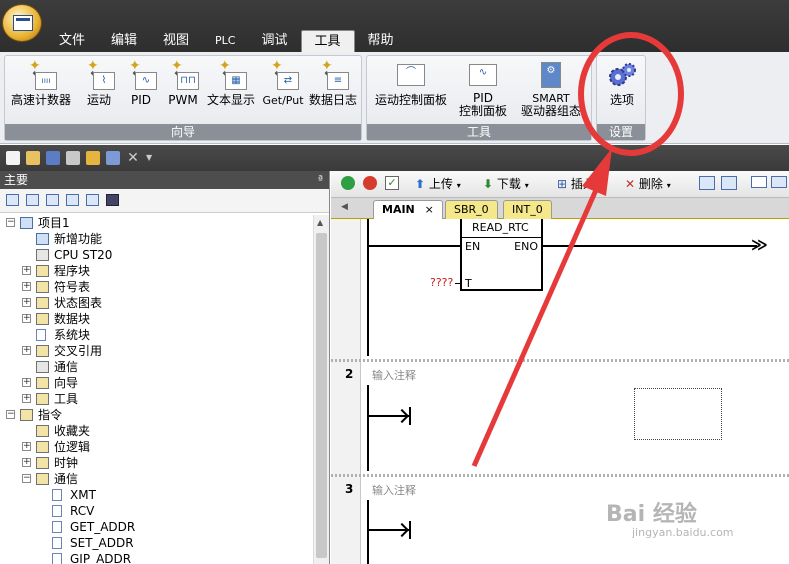  What do you see at coordinates (541, 308) in the screenshot?
I see `highlight-arrow` at bounding box center [541, 308].